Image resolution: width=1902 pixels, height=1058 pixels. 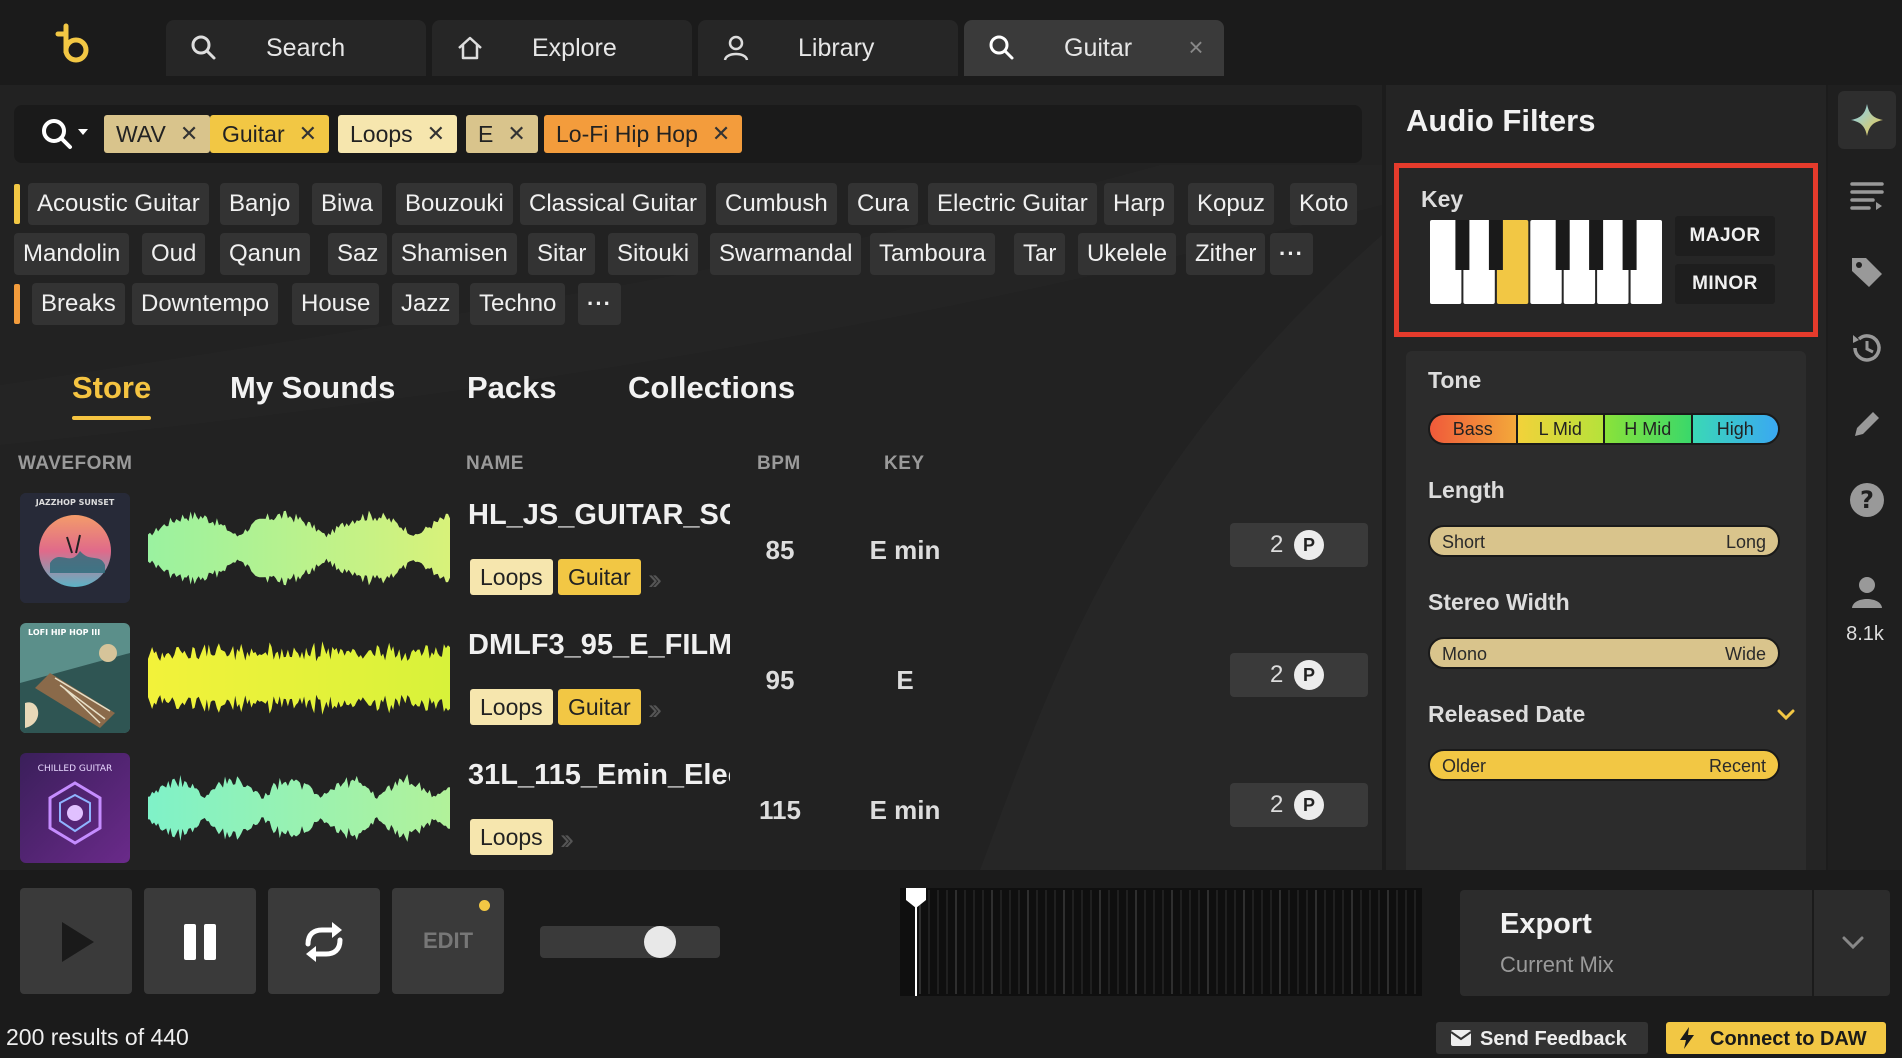 I want to click on tag-qanun: Qanun, so click(x=265, y=254).